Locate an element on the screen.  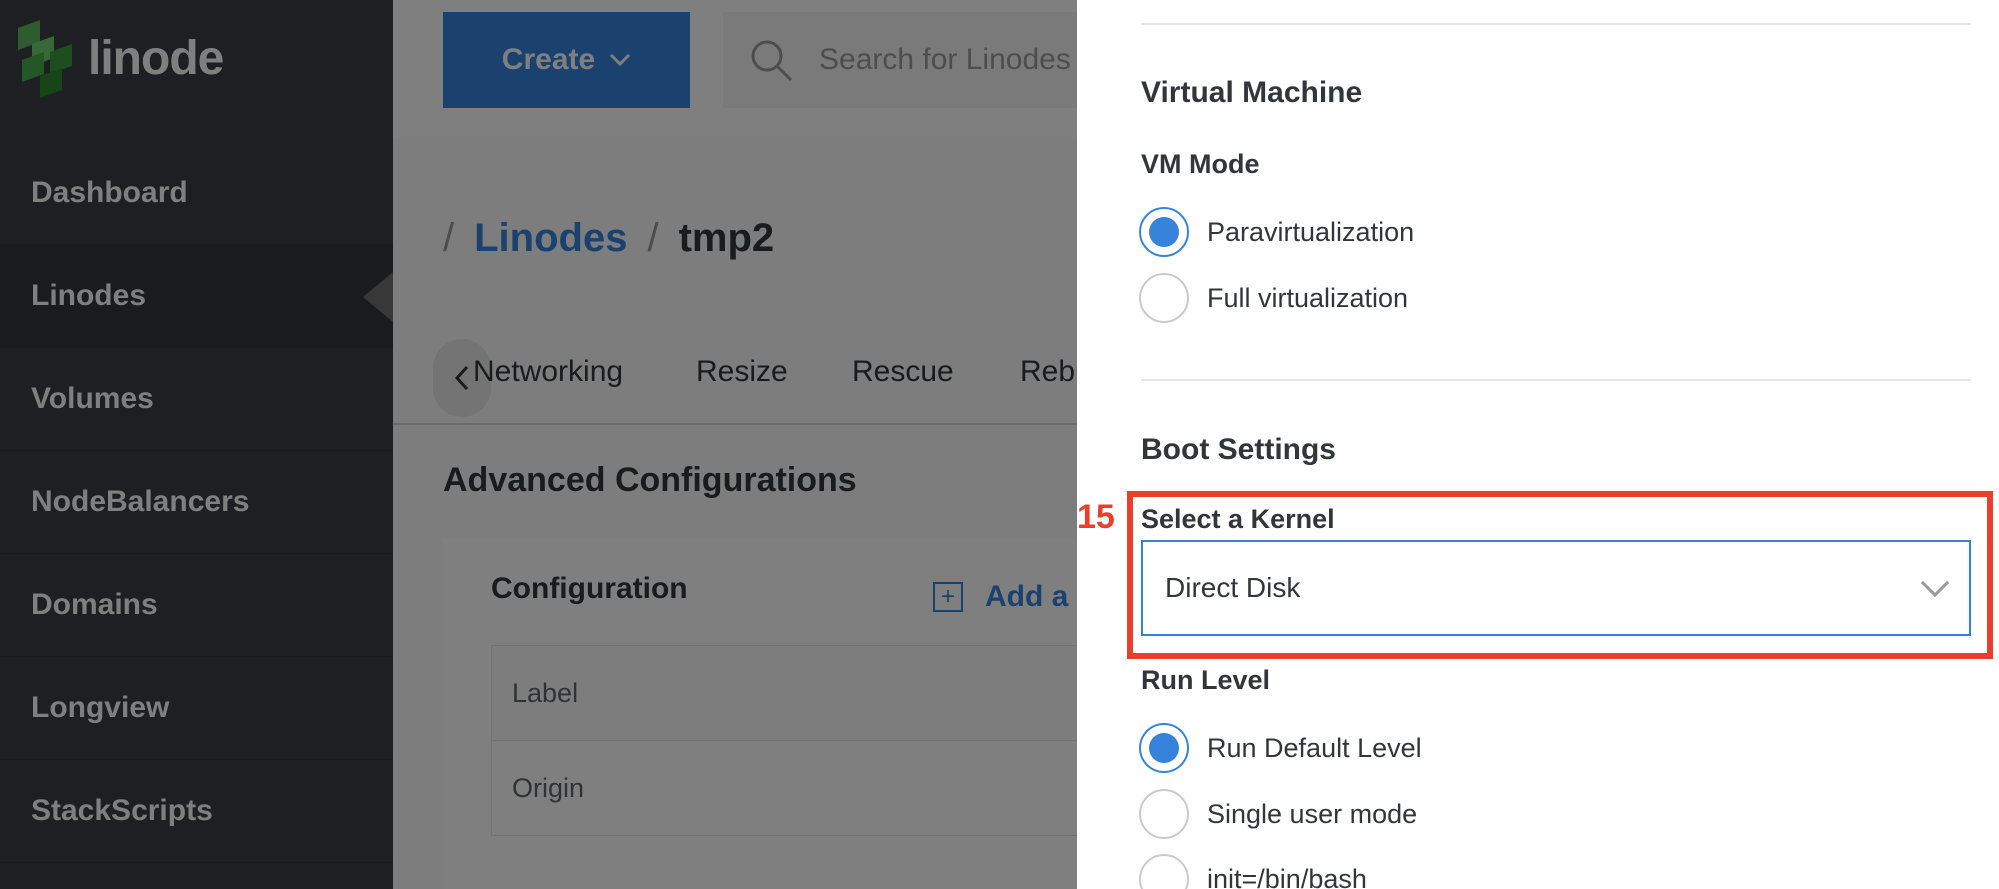
radio-label: Paravirtualization is located at coordinates (1311, 231).